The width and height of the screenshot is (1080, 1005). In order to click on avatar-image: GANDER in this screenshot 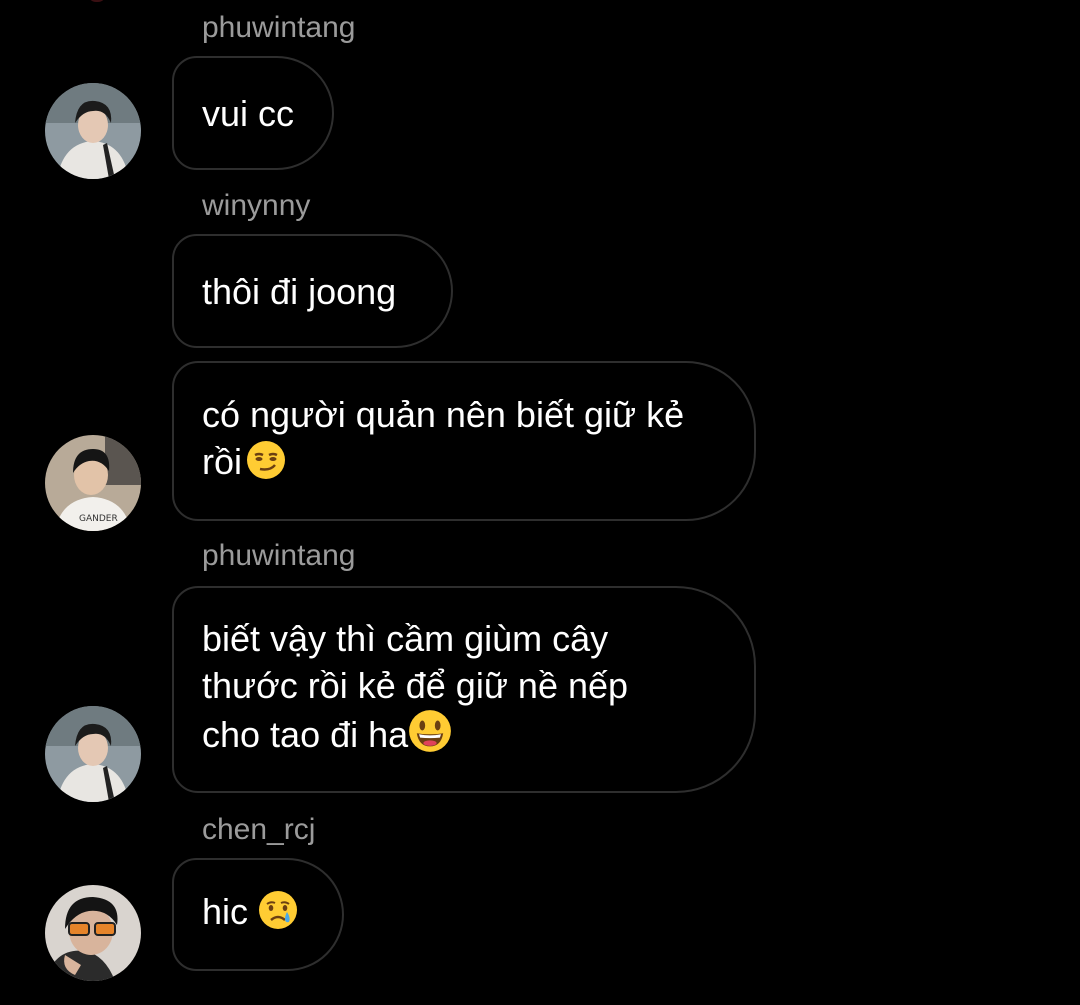, I will do `click(93, 483)`.